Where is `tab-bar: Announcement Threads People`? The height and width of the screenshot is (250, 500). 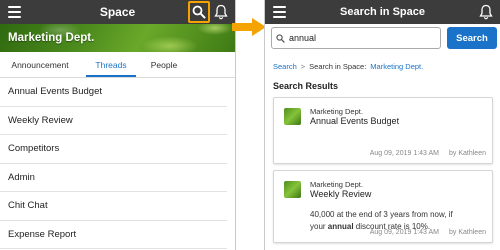
tab-bar: Announcement Threads People is located at coordinates (117, 65).